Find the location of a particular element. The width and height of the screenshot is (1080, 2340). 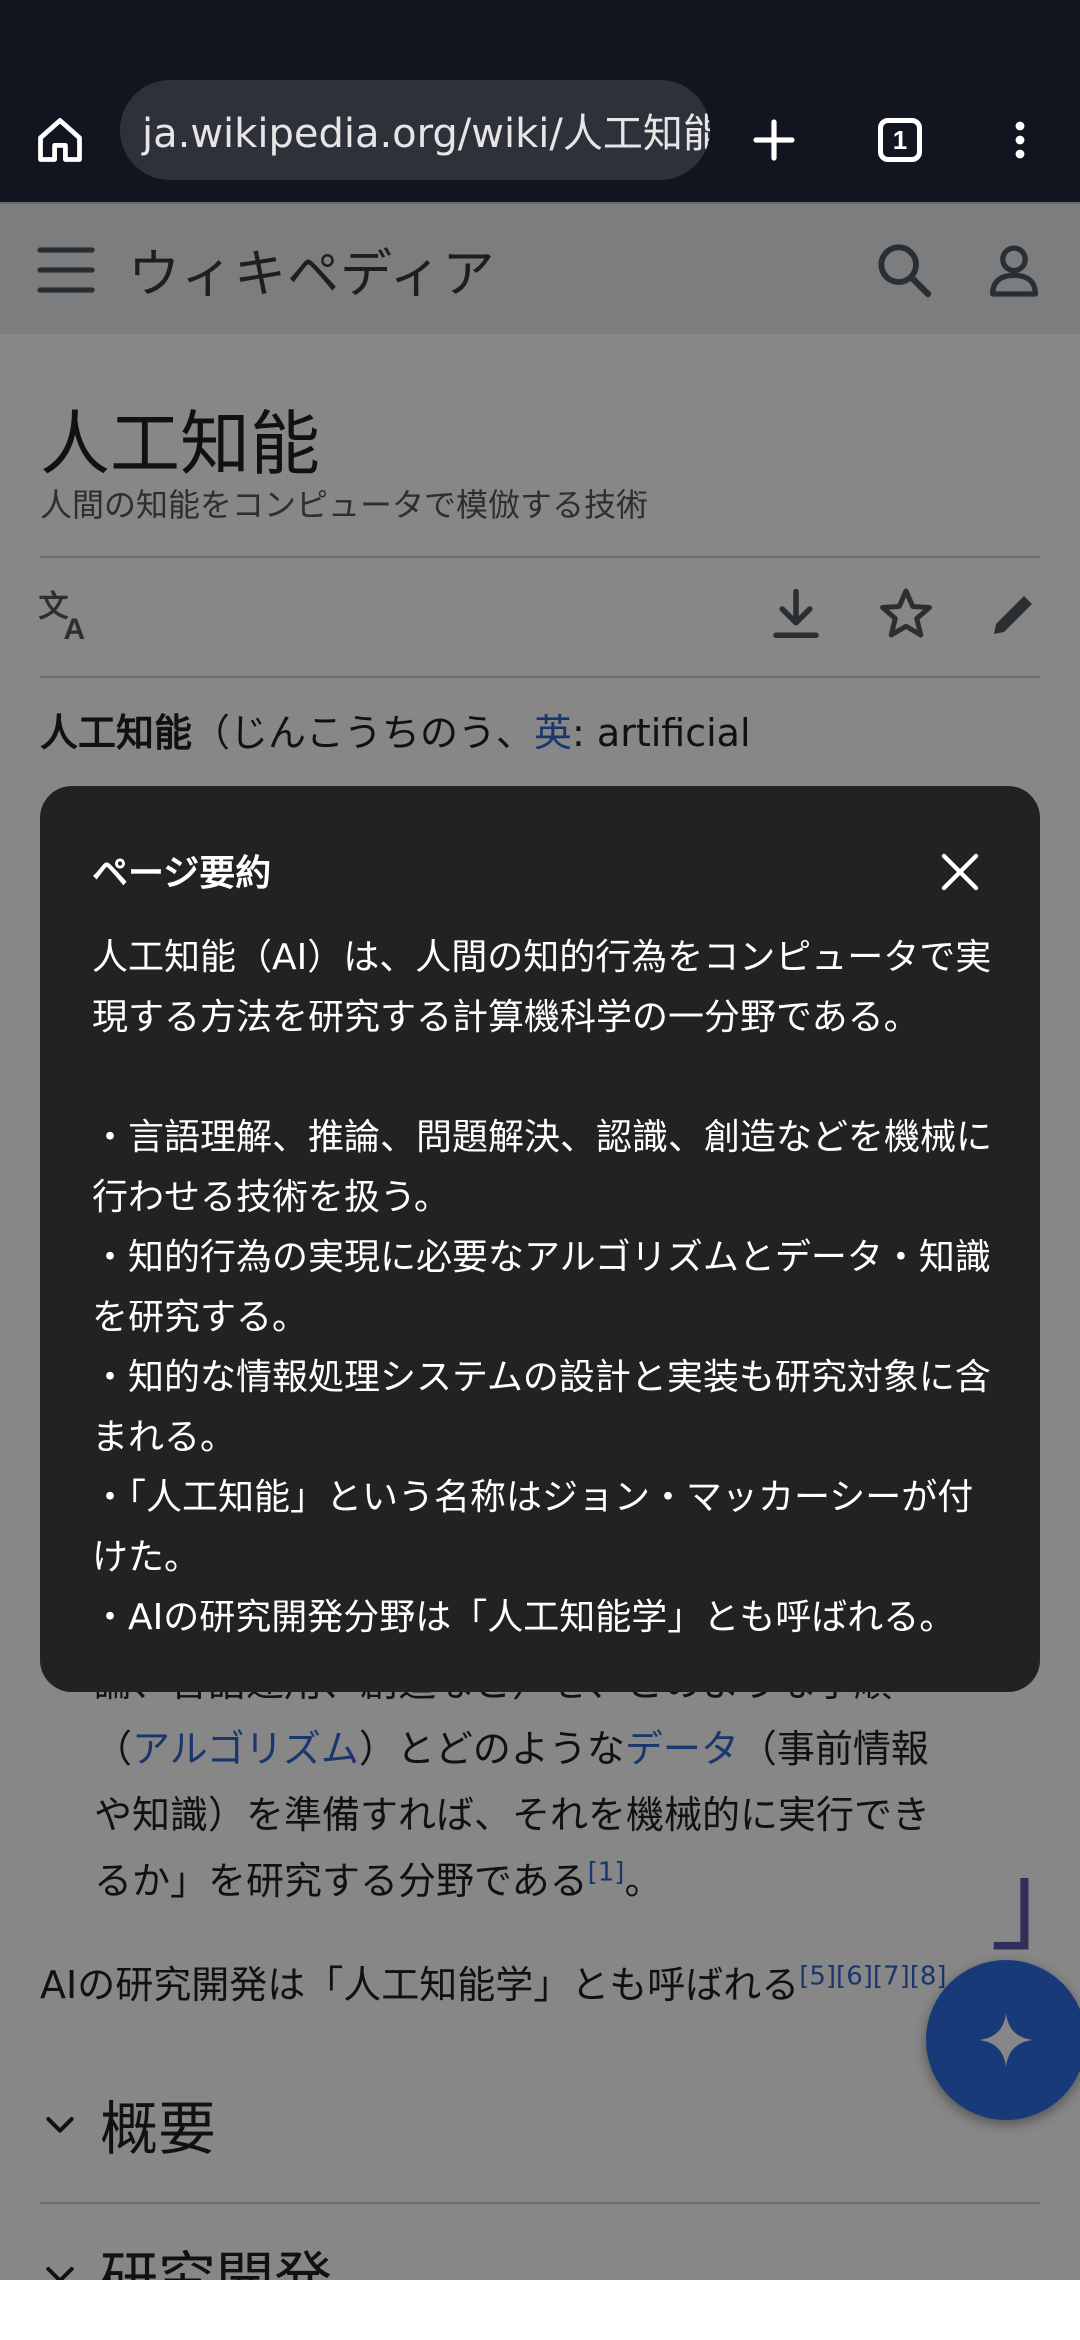

summary-bullet: ・「人工知能」という名称はジョン・マッカーシーが付けた。 is located at coordinates (533, 1527).